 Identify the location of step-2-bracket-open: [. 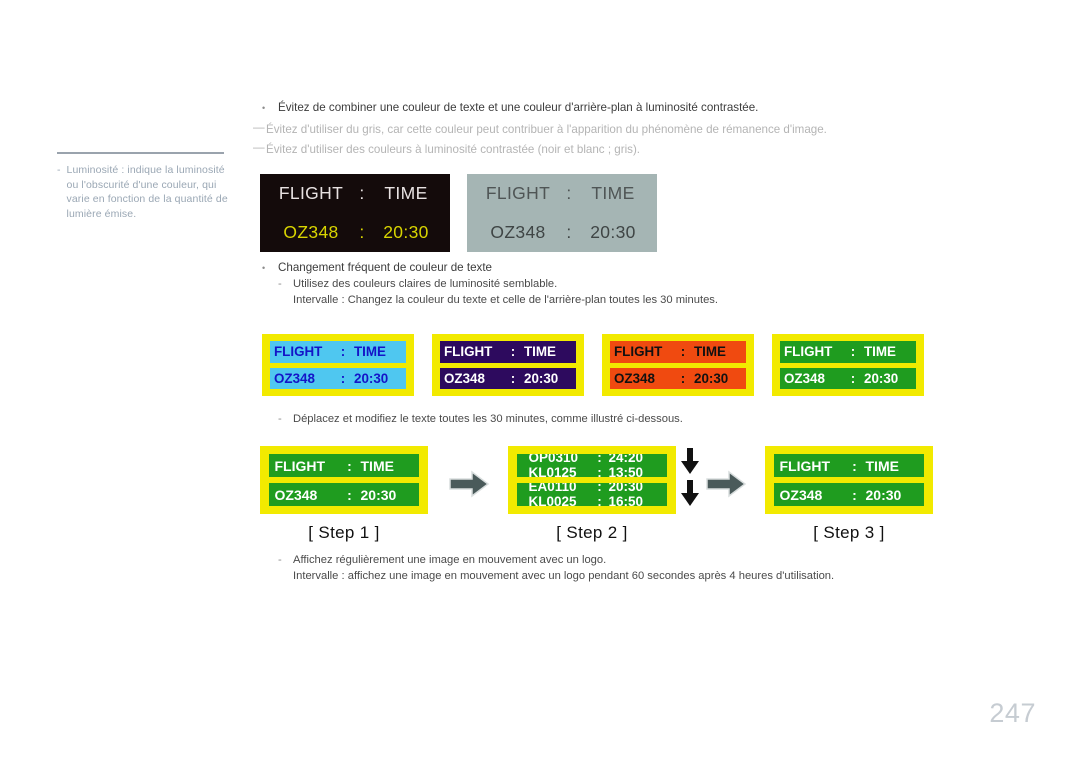
(559, 532).